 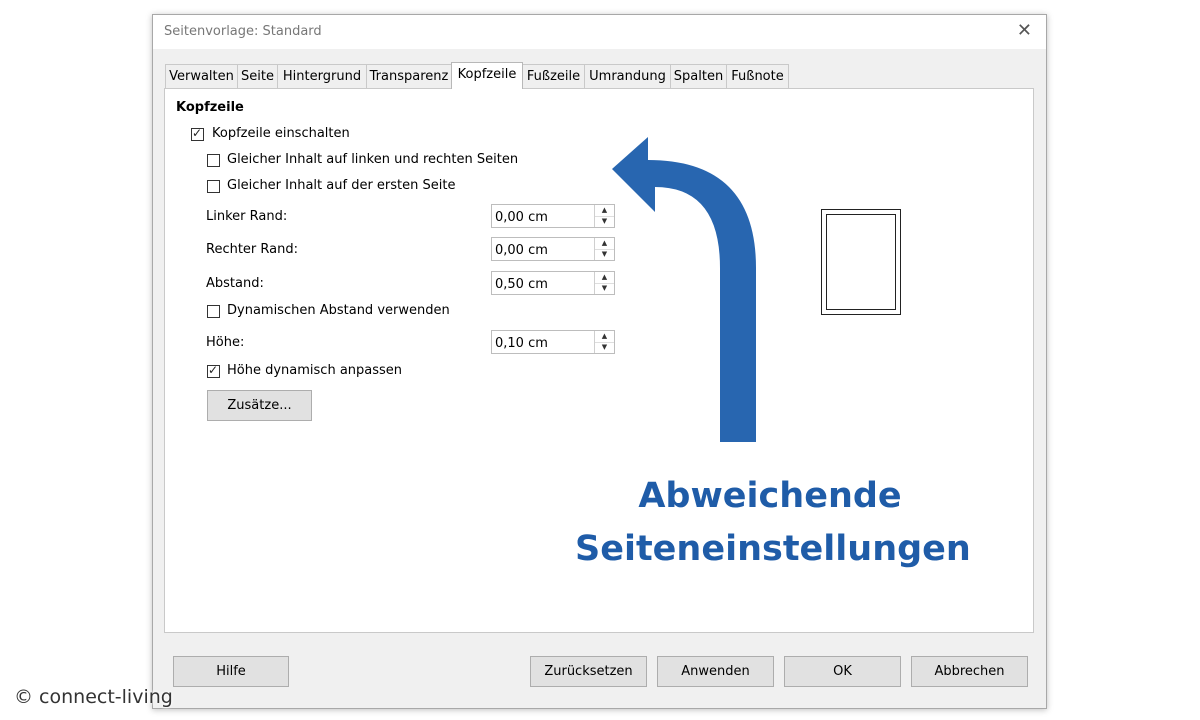 I want to click on annotation-line-2: Seiteneinstellungen, so click(x=773, y=549).